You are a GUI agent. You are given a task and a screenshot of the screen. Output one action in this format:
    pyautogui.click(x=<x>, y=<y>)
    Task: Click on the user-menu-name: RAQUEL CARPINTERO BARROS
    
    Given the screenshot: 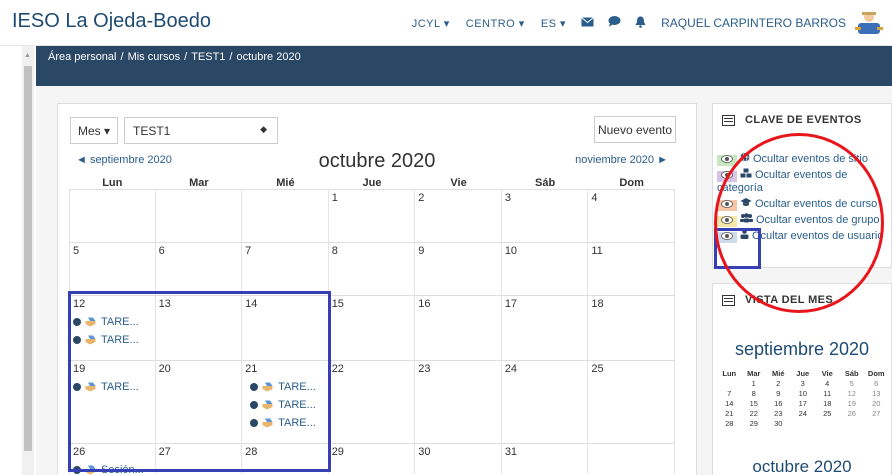 What is the action you would take?
    pyautogui.click(x=753, y=23)
    